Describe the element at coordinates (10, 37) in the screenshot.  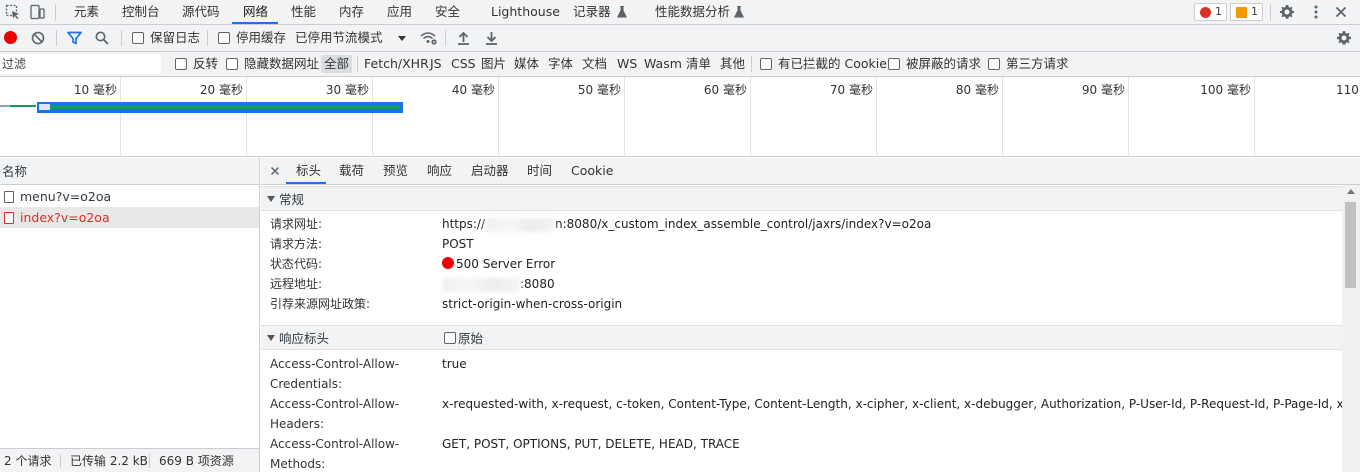
I see `record-icon` at that location.